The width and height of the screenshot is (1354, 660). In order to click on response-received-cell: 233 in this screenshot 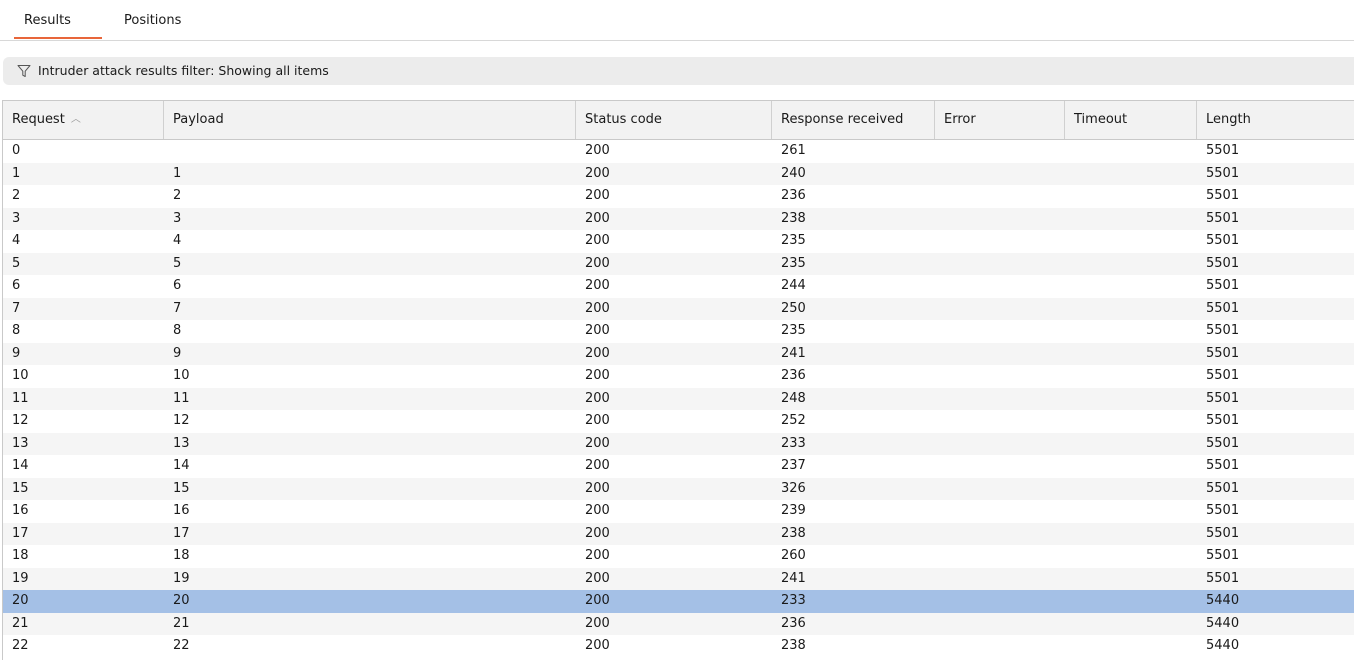, I will do `click(793, 600)`.